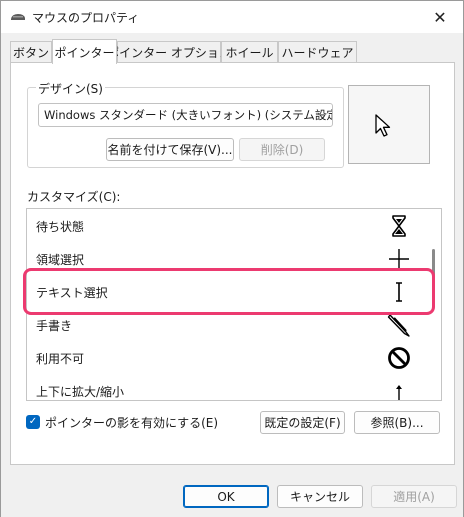 This screenshot has width=464, height=517. Describe the element at coordinates (70, 88) in the screenshot. I see `design-group-label: デザイン(S)` at that location.